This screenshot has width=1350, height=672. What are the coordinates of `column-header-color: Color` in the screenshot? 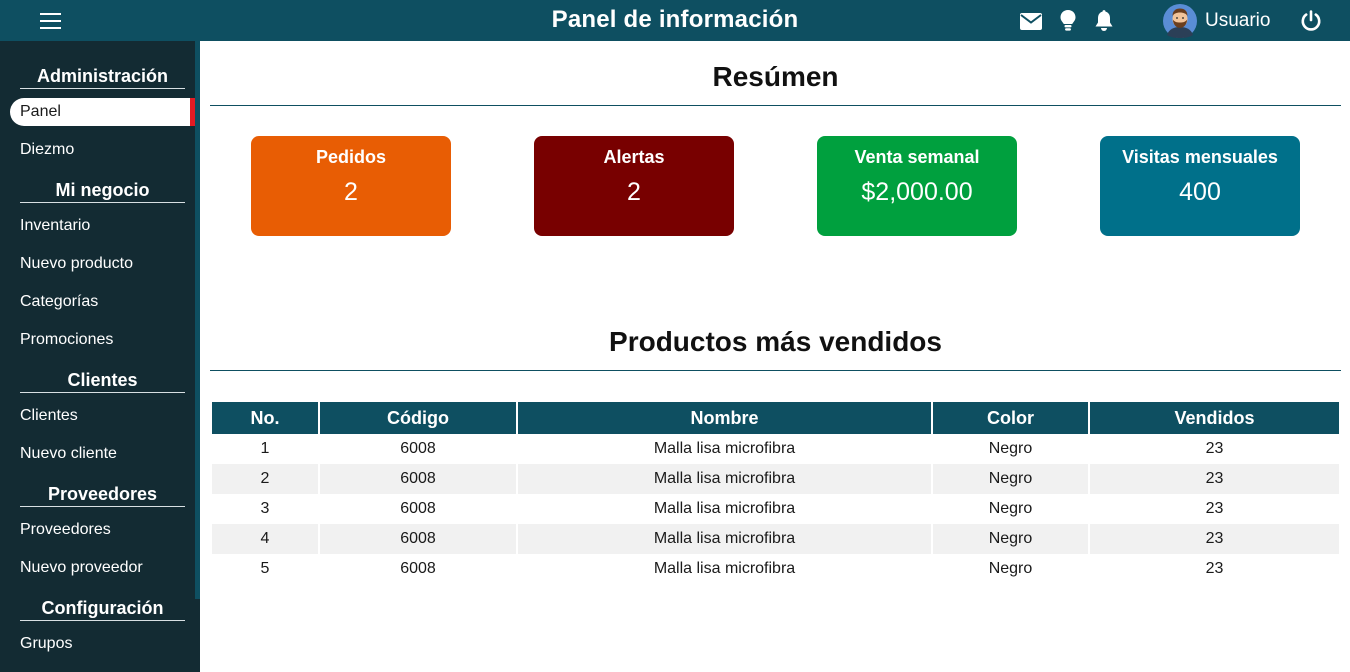 It's located at (1010, 418).